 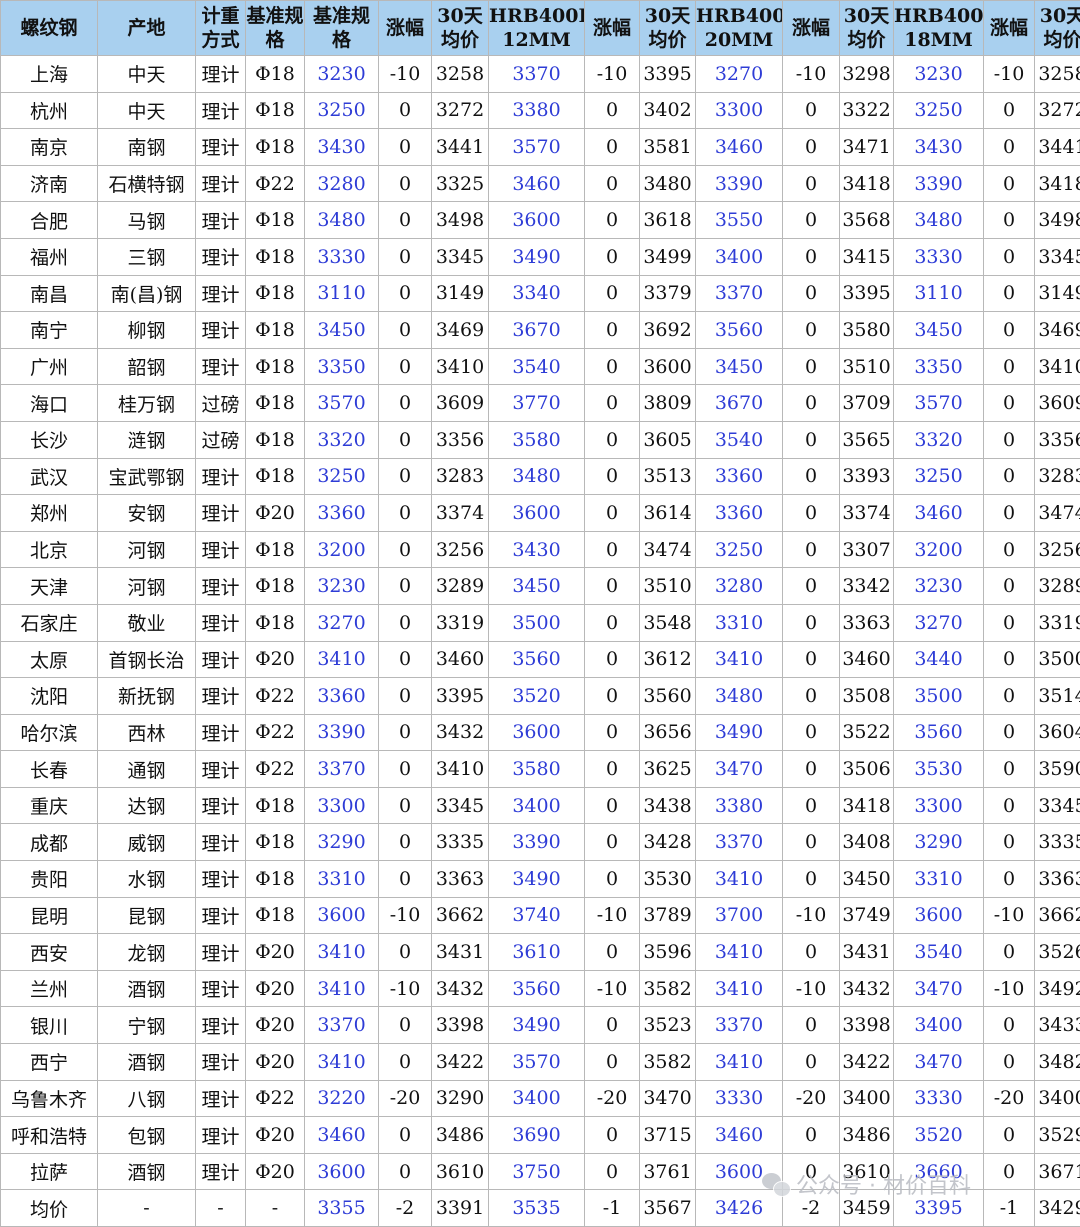 I want to click on base-price-cell: 3250, so click(x=341, y=110).